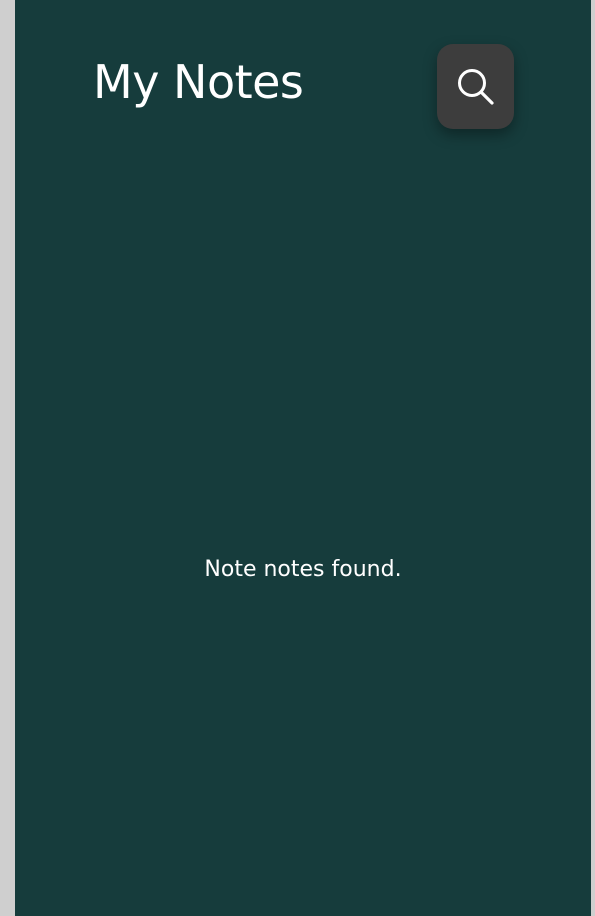 The height and width of the screenshot is (916, 595). Describe the element at coordinates (198, 82) in the screenshot. I see `page-title: My Notes` at that location.